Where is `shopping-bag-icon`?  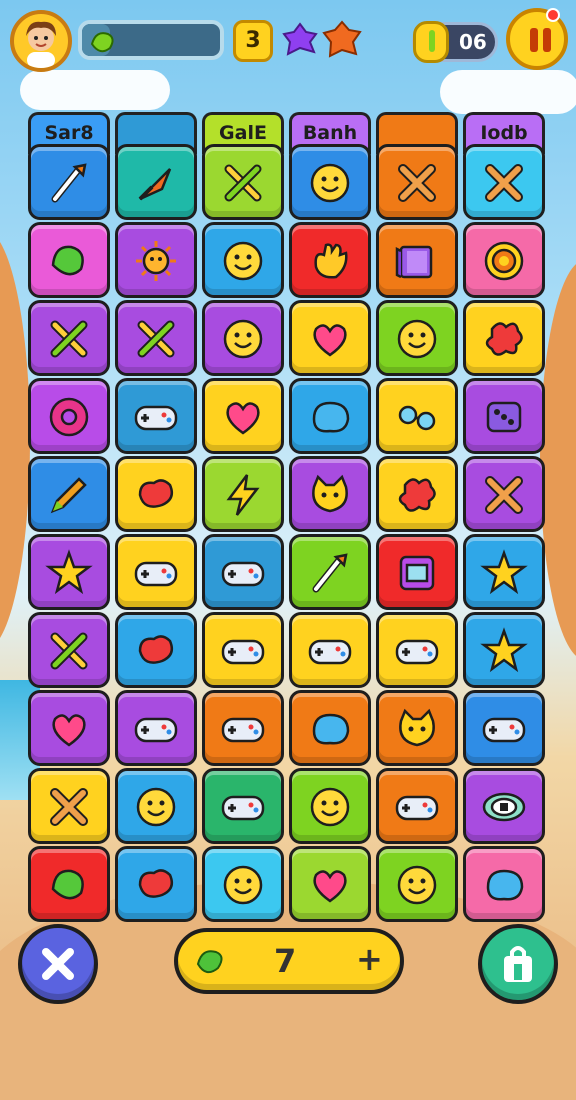
shopping-bag-icon is located at coordinates (518, 964).